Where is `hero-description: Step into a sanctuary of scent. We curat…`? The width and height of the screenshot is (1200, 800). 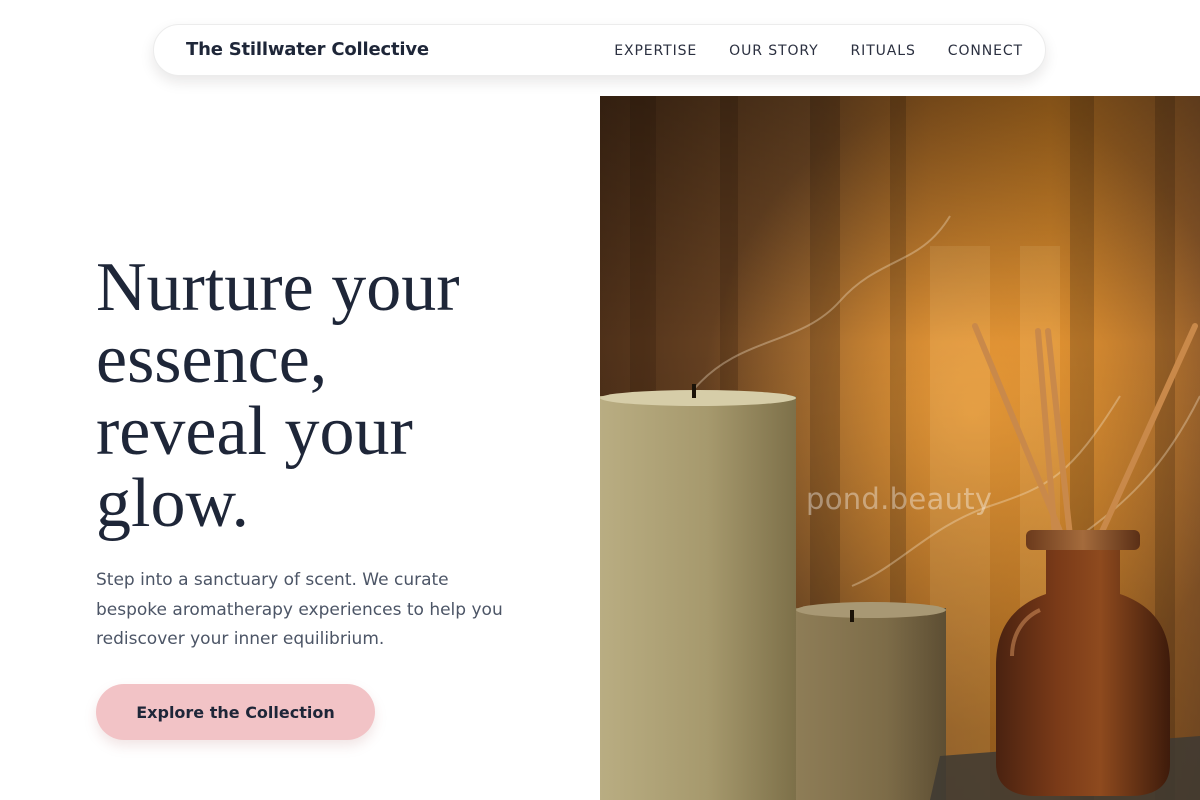
hero-description: Step into a sanctuary of scent. We curat… is located at coordinates (299, 609).